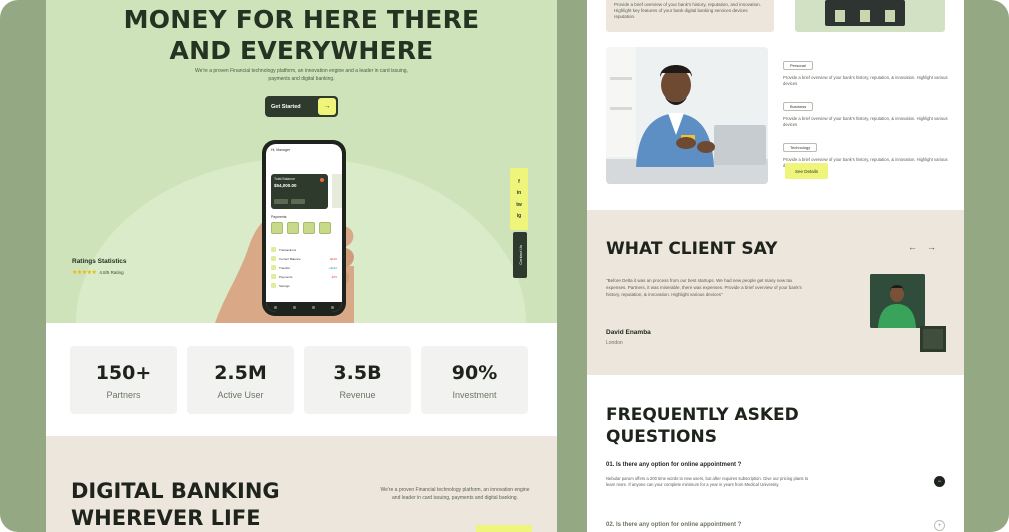  I want to click on list-item: Transfer +$240, so click(304, 267).